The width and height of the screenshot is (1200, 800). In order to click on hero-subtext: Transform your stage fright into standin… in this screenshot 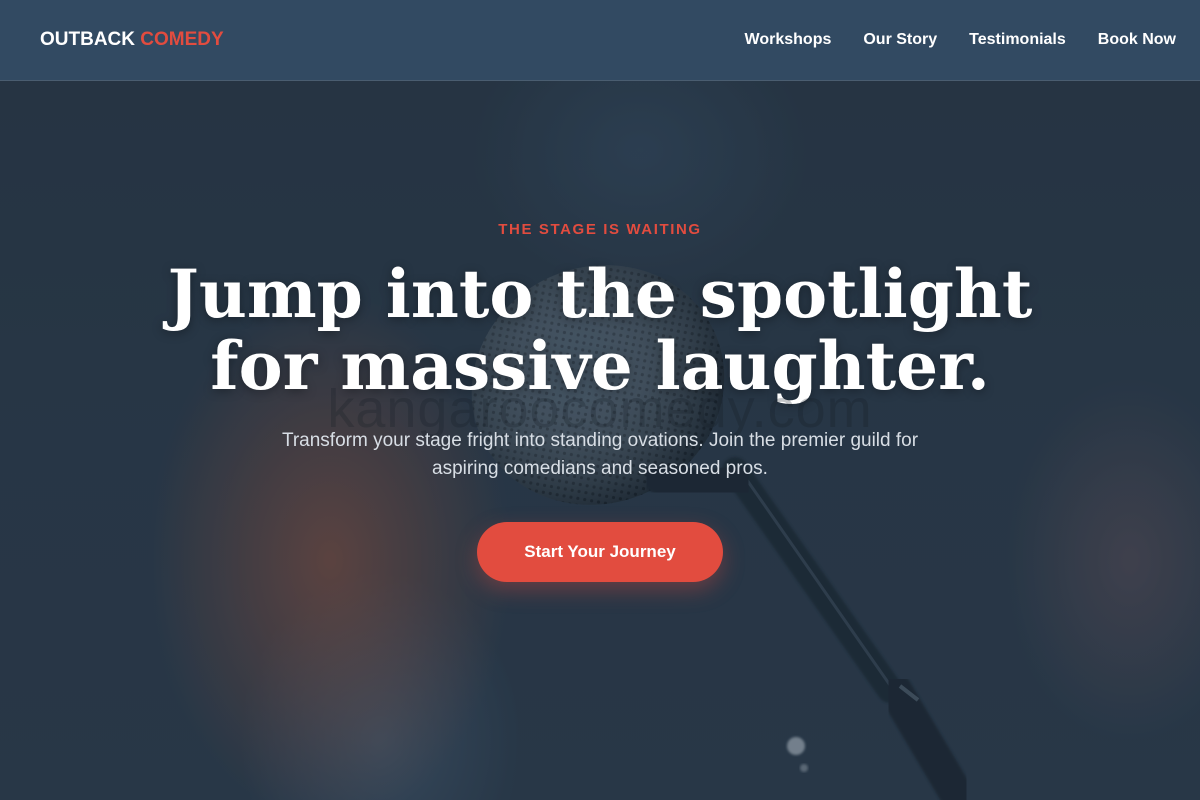, I will do `click(600, 454)`.